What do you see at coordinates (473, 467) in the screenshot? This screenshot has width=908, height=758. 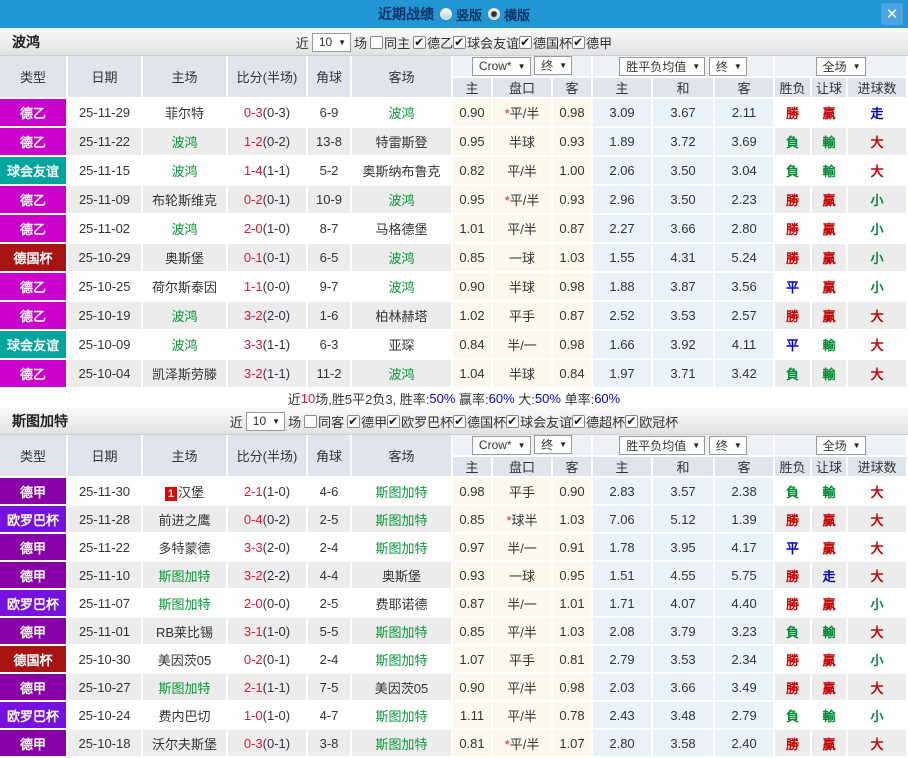 I see `sub-col-odds-home: 主` at bounding box center [473, 467].